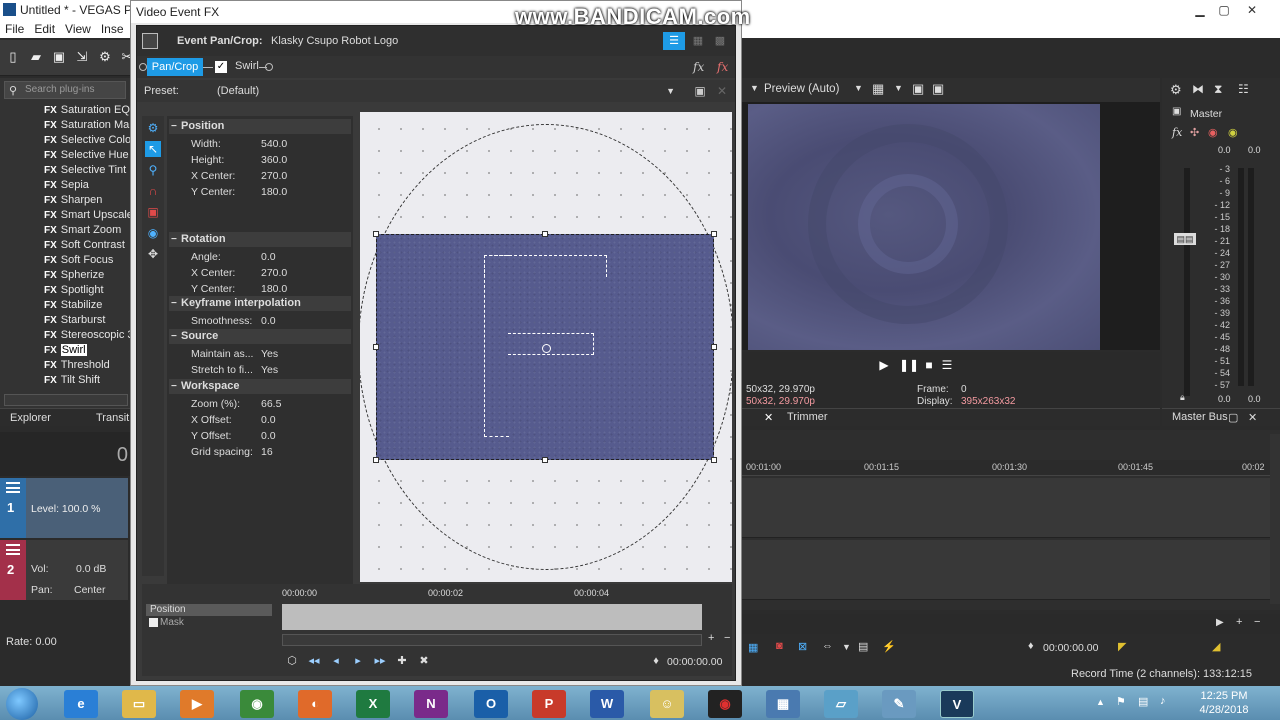 This screenshot has height=720, width=1280. What do you see at coordinates (14, 29) in the screenshot?
I see `menu-file: File` at bounding box center [14, 29].